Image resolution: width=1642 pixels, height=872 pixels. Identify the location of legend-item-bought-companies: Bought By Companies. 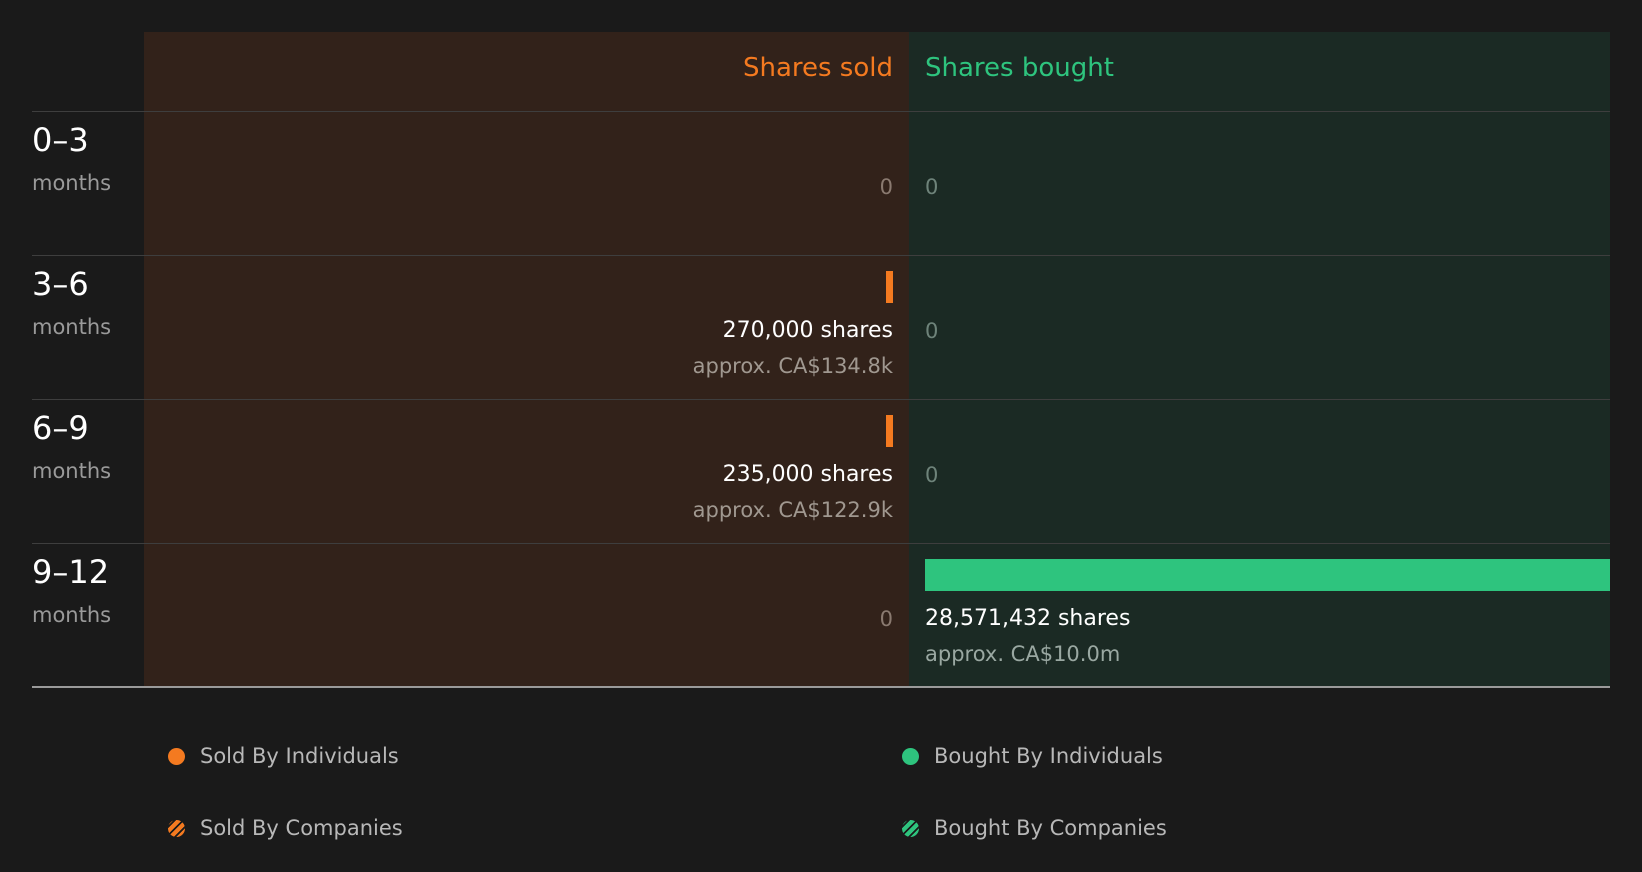
(1034, 828).